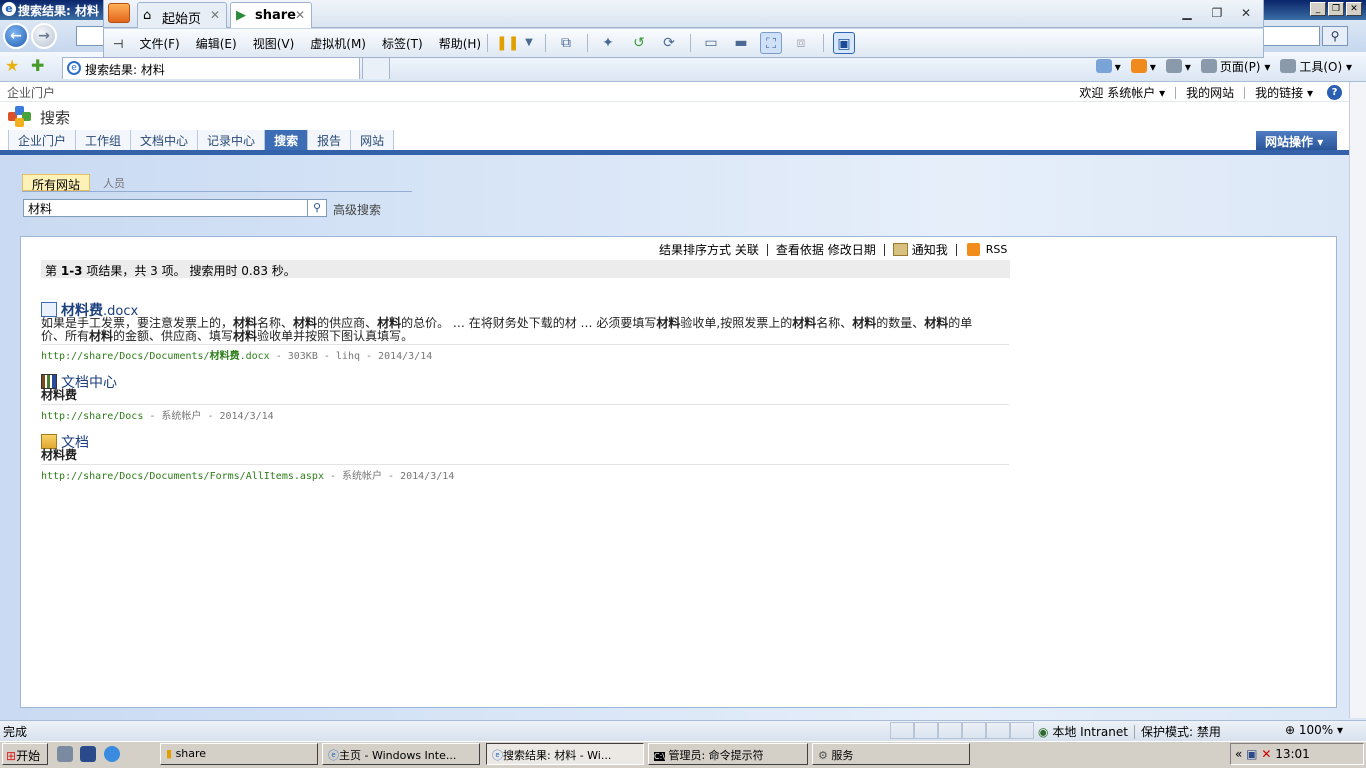  What do you see at coordinates (1129, 731) in the screenshot?
I see `security-zone: ◉ 本地 Intranet 保护模式: 禁用` at bounding box center [1129, 731].